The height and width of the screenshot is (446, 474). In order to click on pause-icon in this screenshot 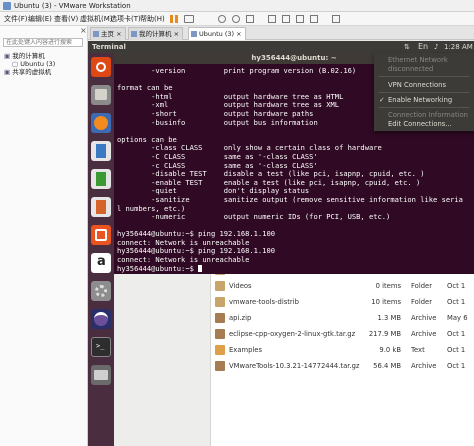, I will do `click(174, 19)`.